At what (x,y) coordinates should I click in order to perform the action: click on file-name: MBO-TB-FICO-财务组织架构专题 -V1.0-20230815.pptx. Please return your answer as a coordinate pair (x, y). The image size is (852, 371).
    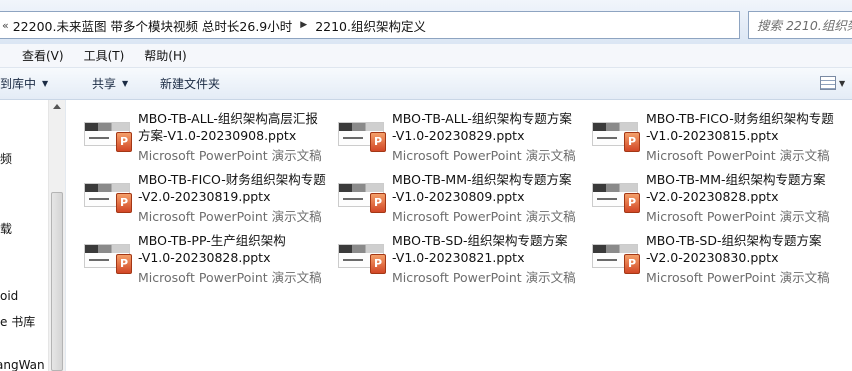
    Looking at the image, I should click on (746, 127).